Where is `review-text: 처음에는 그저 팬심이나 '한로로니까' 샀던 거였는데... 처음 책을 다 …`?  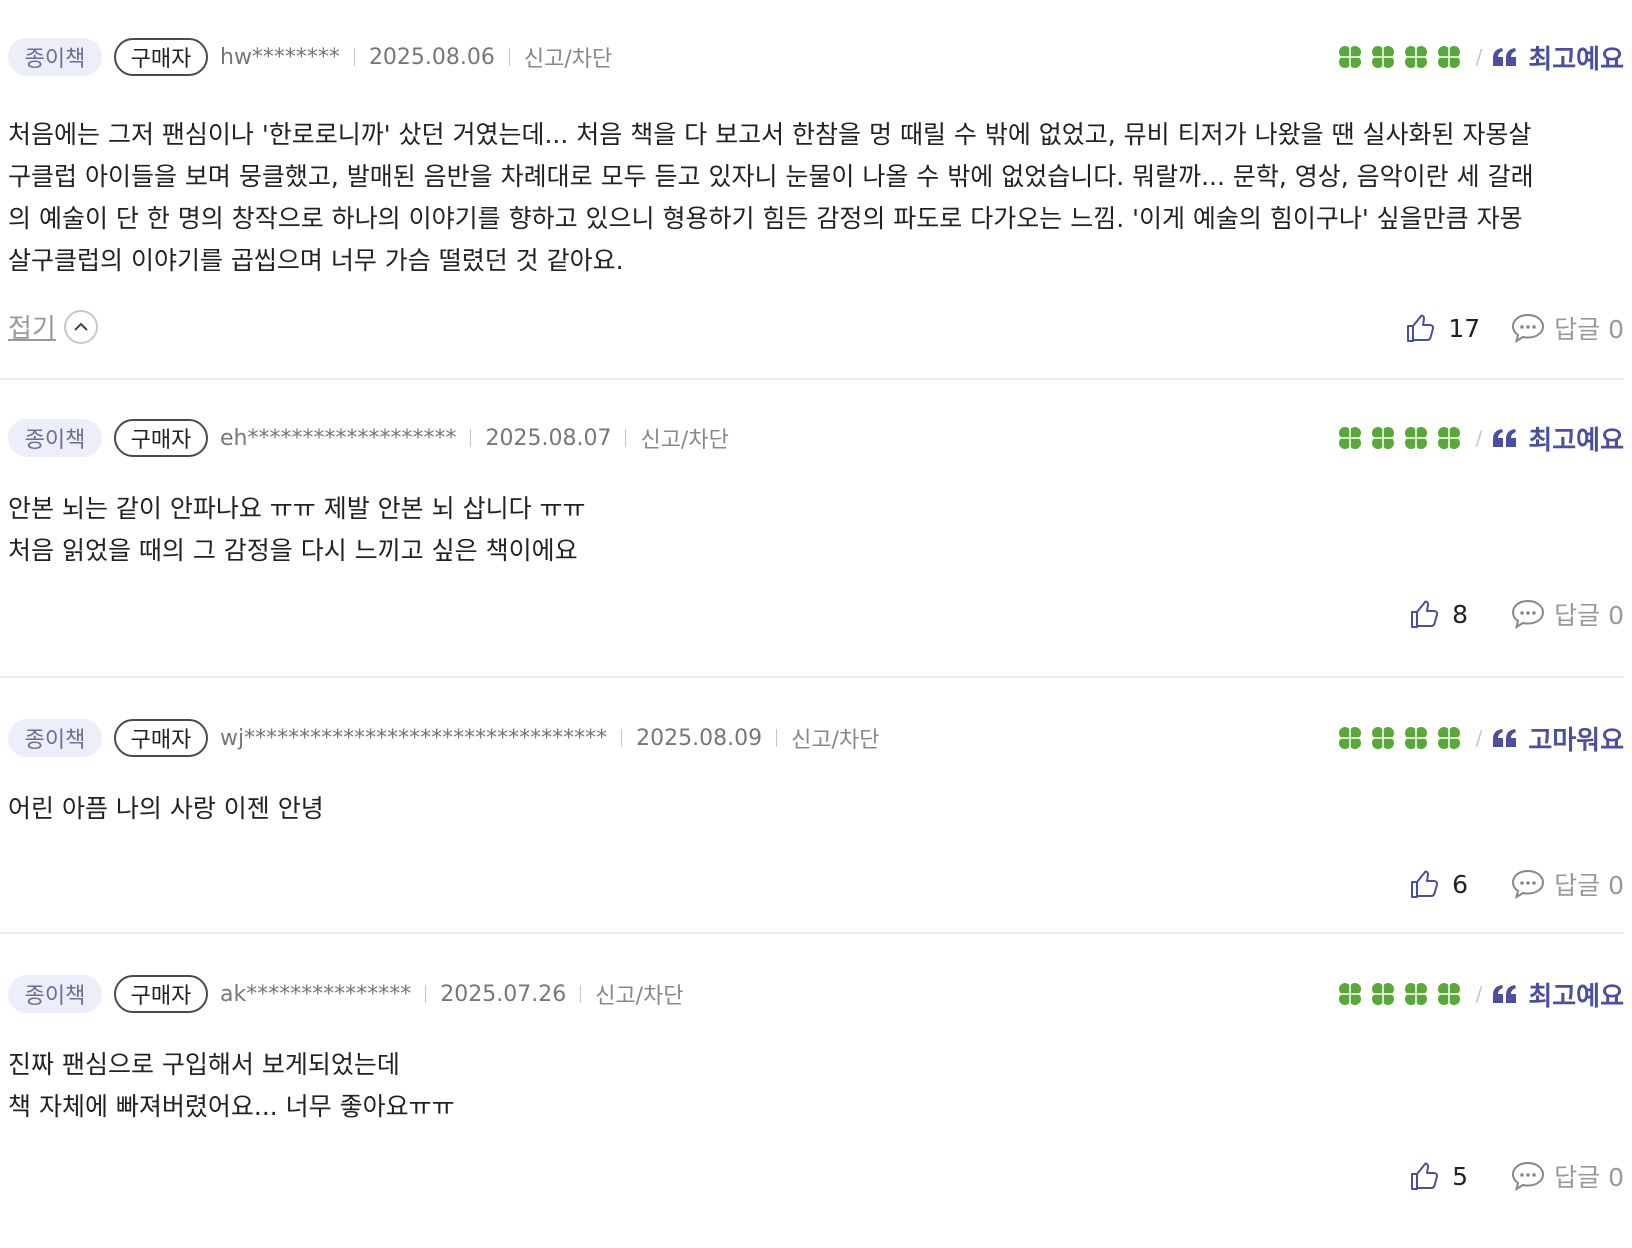 review-text: 처음에는 그저 팬심이나 '한로로니까' 샀던 거였는데... 처음 책을 다 … is located at coordinates (771, 197).